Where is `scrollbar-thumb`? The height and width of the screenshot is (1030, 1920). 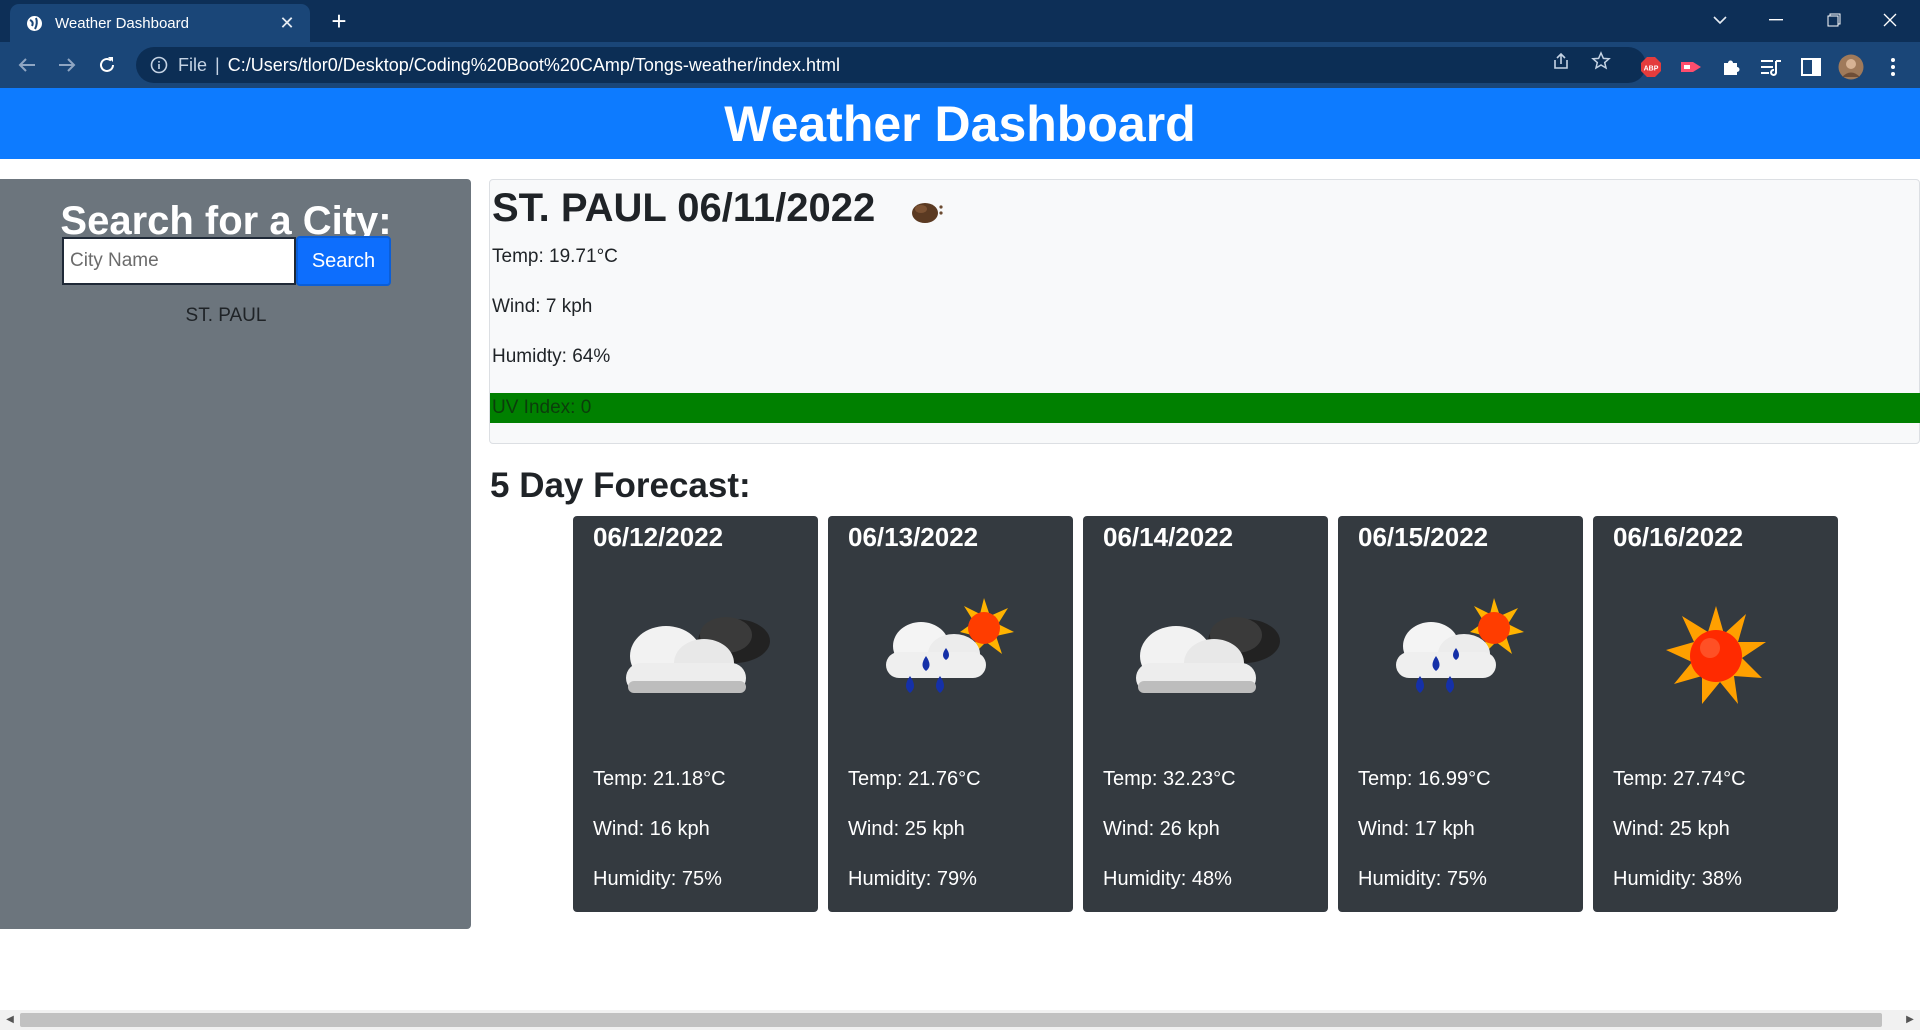
scrollbar-thumb is located at coordinates (951, 1020).